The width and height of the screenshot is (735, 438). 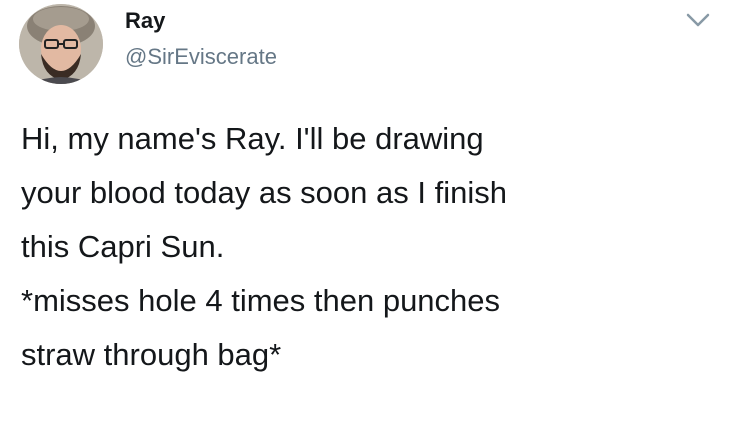 I want to click on tweet-text-line: *misses hole 4 times then punches, so click(x=261, y=300).